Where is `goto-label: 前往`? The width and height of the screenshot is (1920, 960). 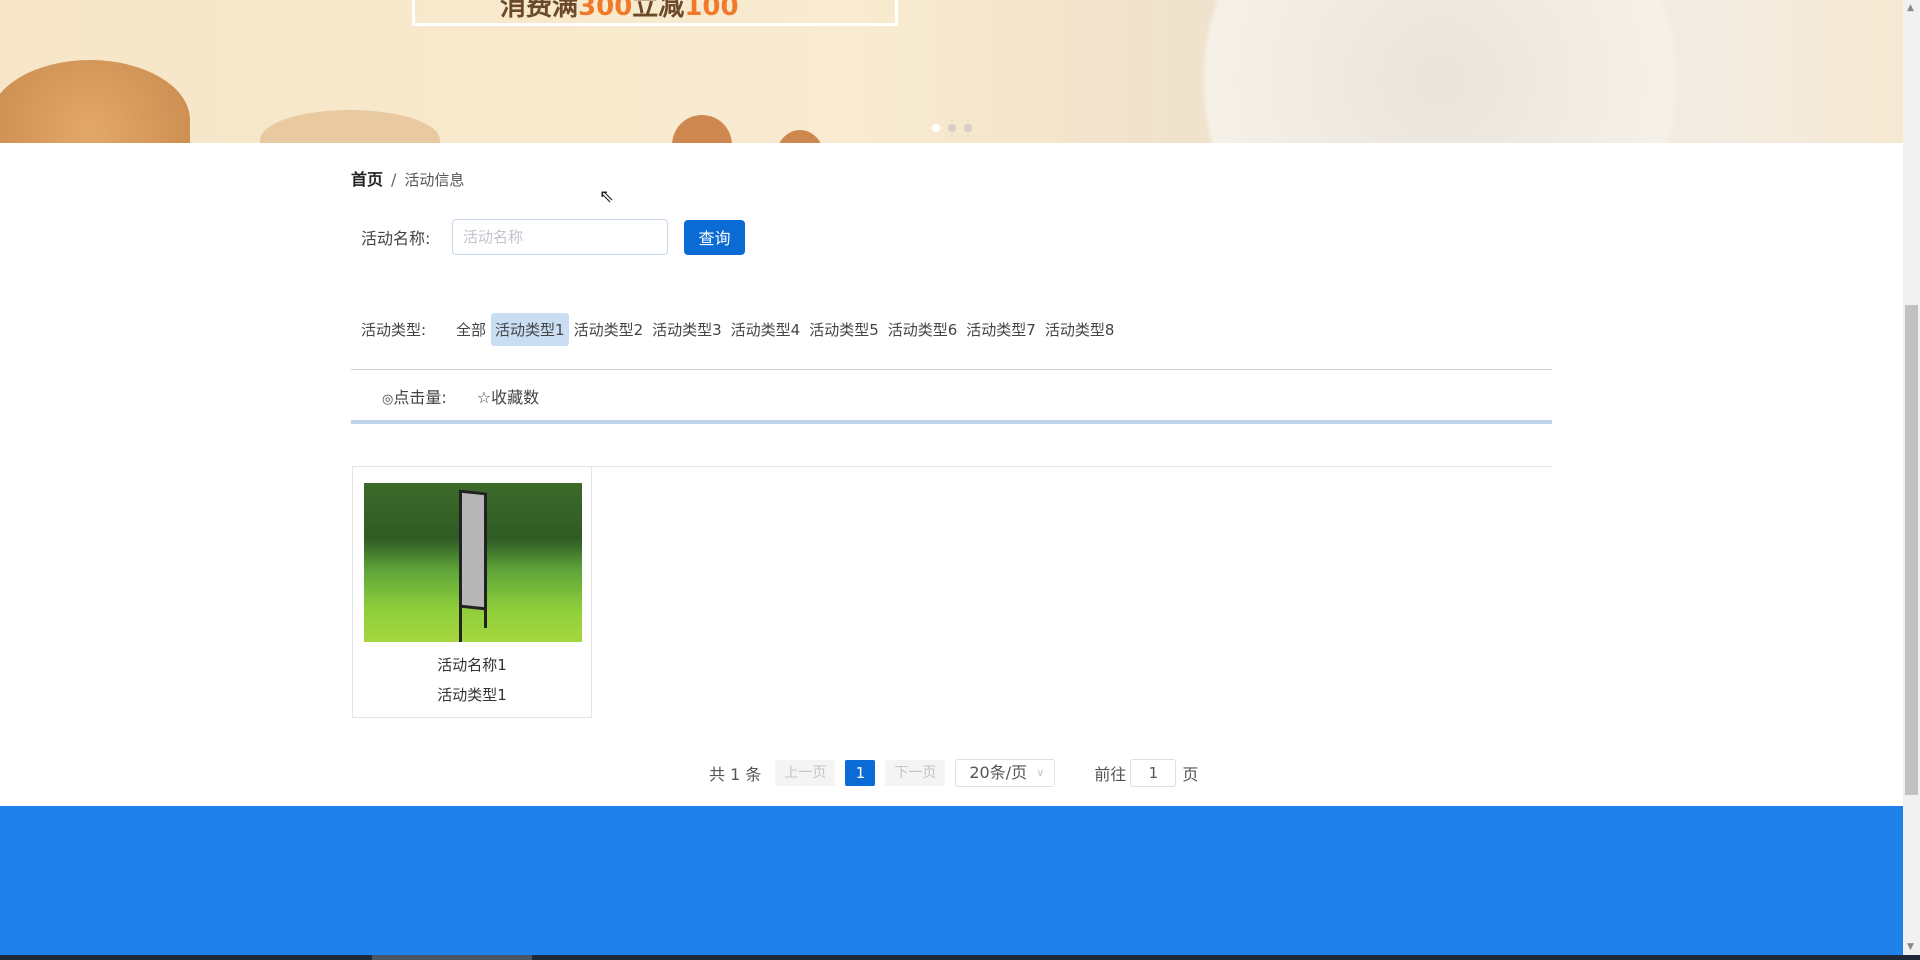 goto-label: 前往 is located at coordinates (1110, 774).